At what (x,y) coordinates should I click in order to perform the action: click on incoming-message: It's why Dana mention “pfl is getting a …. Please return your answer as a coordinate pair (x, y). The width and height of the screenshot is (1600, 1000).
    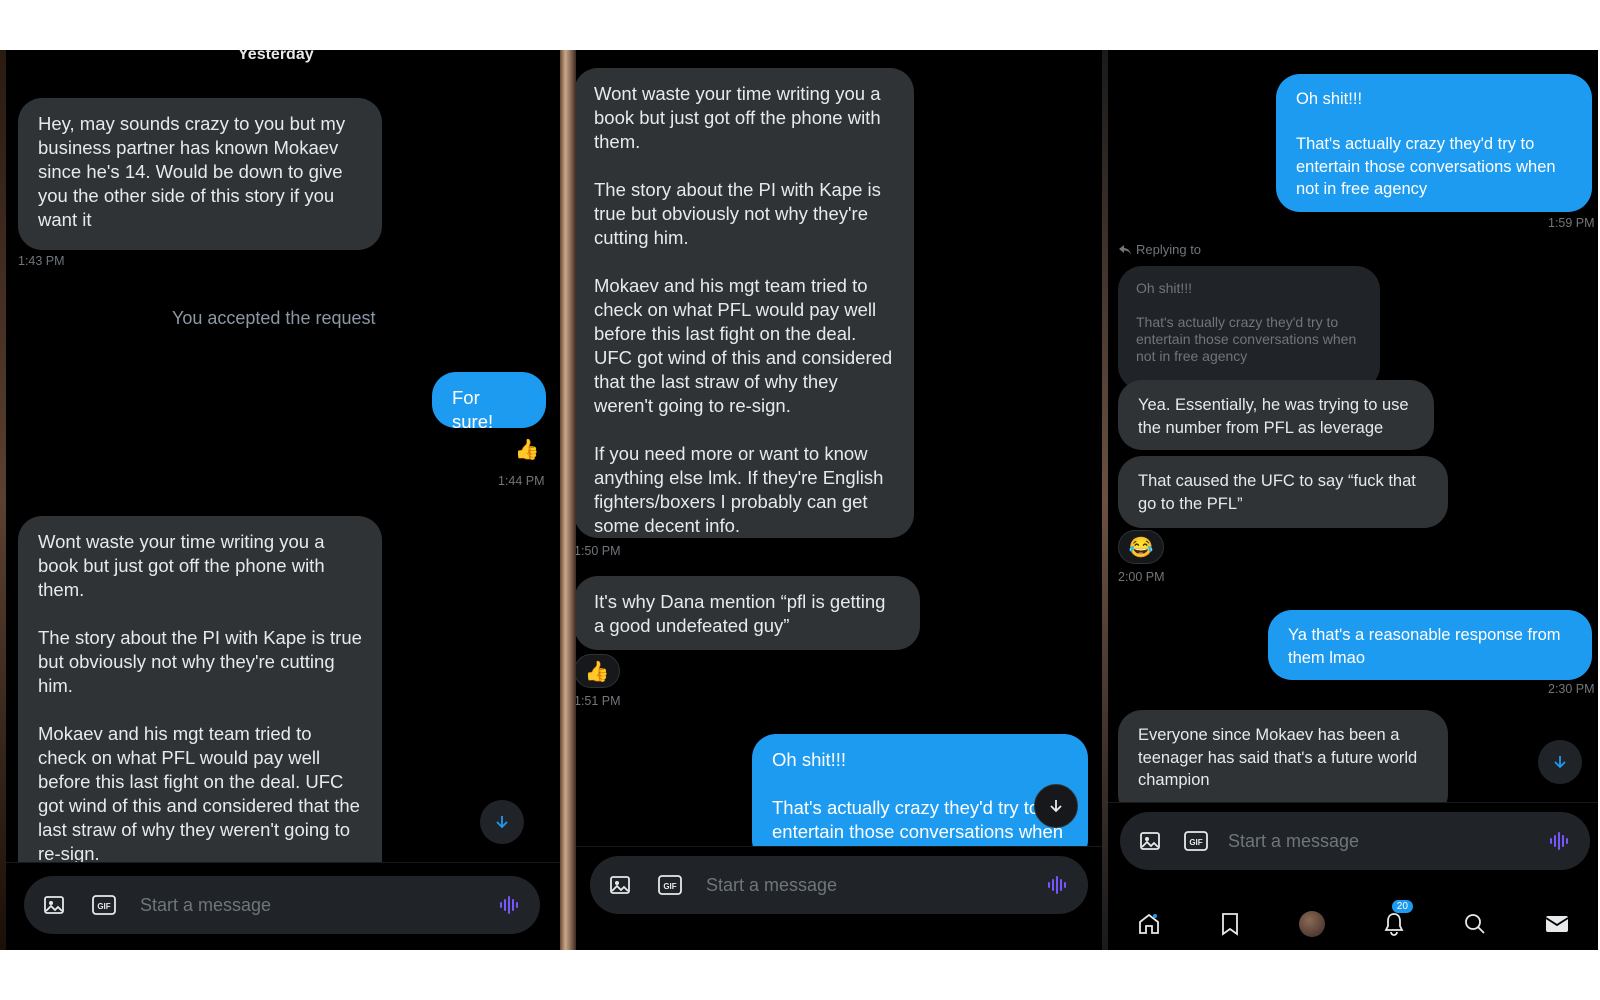
    Looking at the image, I should click on (748, 613).